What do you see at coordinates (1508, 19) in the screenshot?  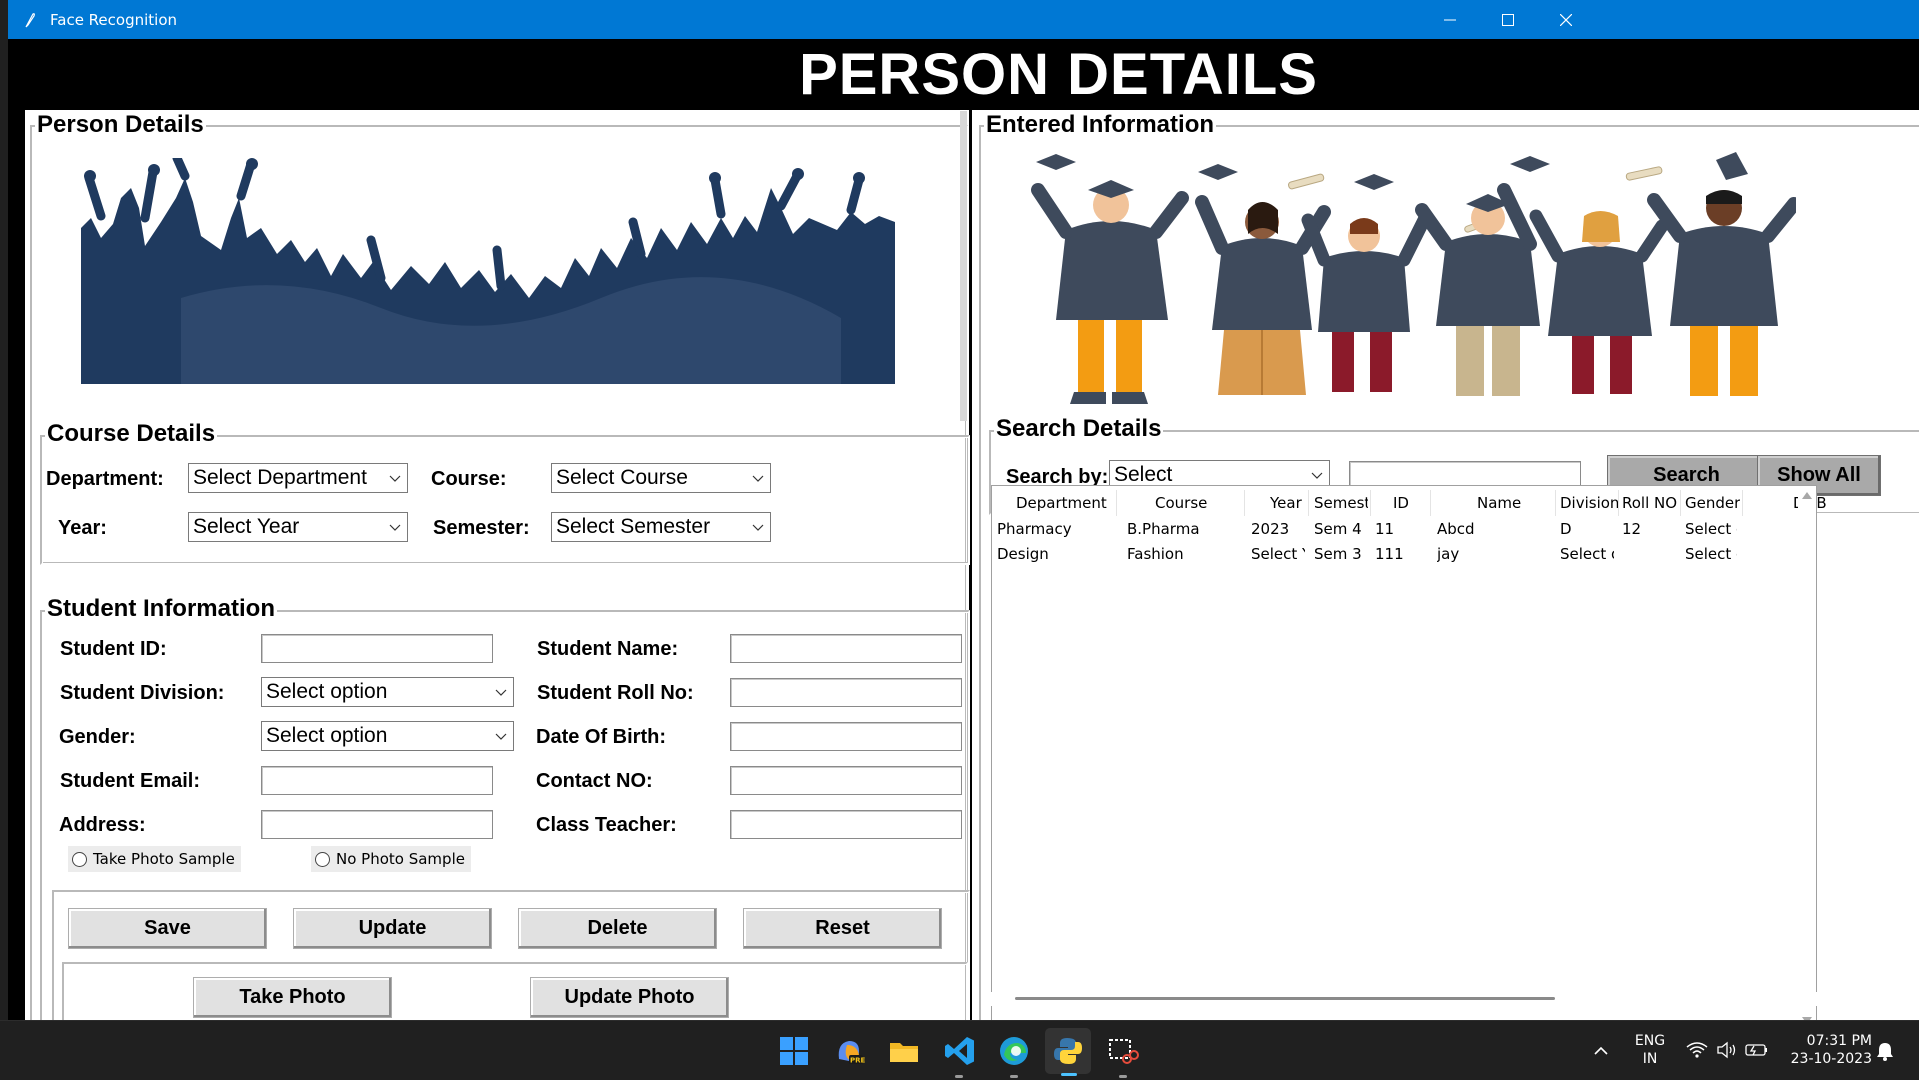 I see `maximize-button` at bounding box center [1508, 19].